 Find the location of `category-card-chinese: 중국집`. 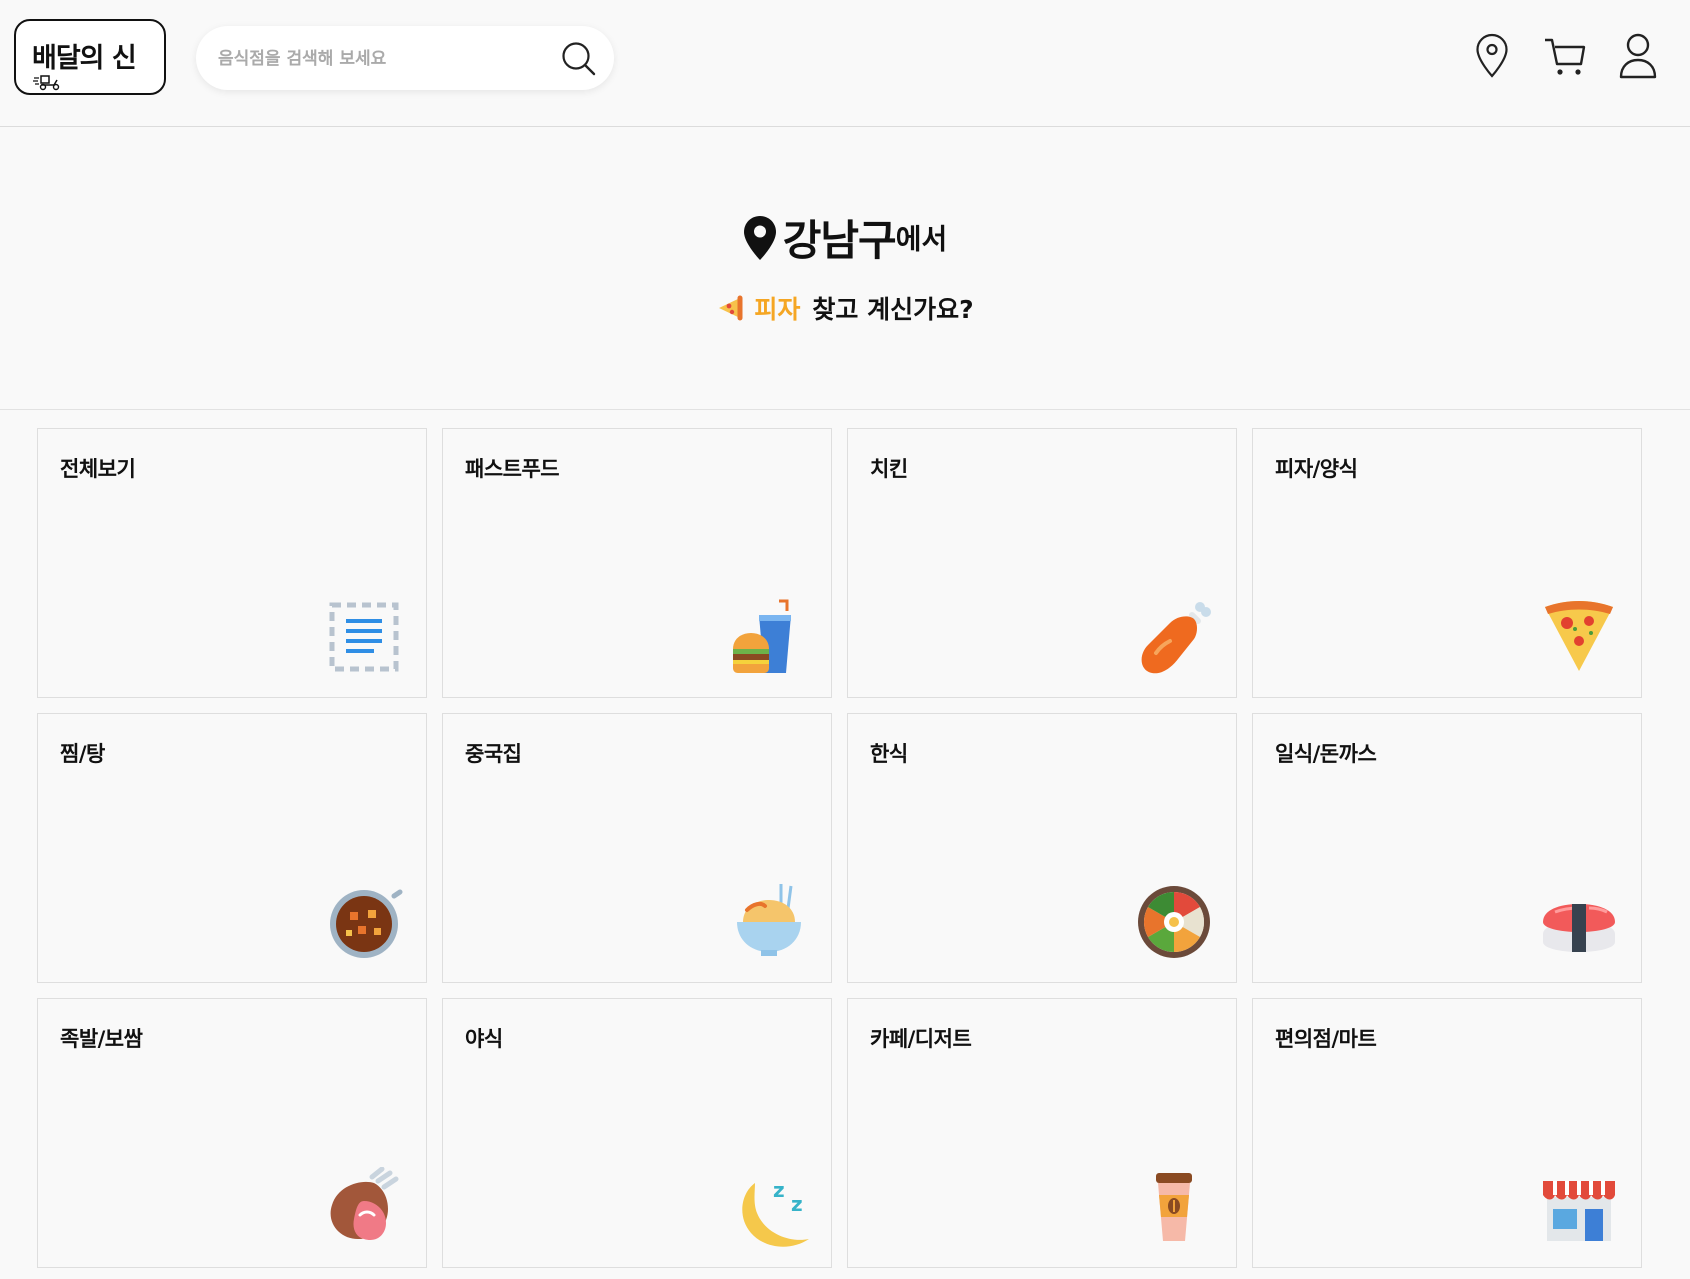

category-card-chinese: 중국집 is located at coordinates (637, 848).